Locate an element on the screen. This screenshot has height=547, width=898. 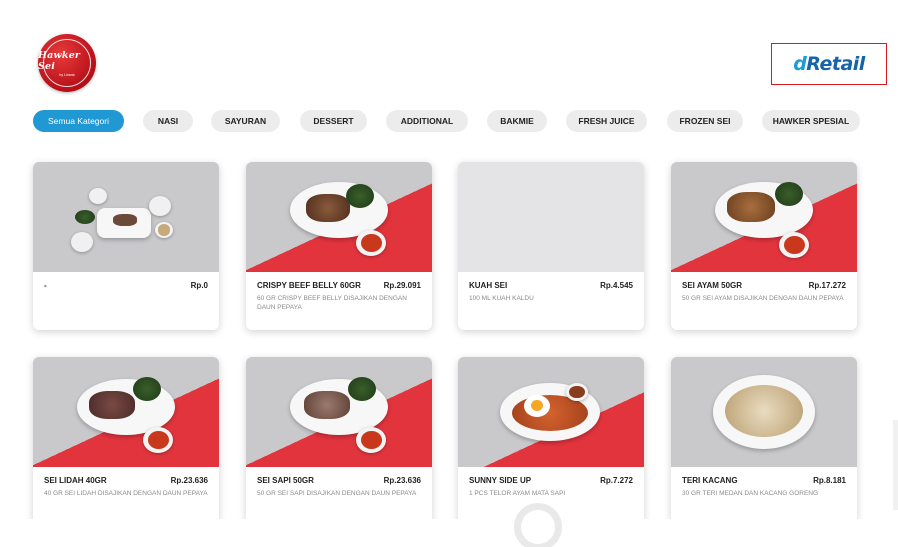
product-image-placeholder is located at coordinates (551, 217).